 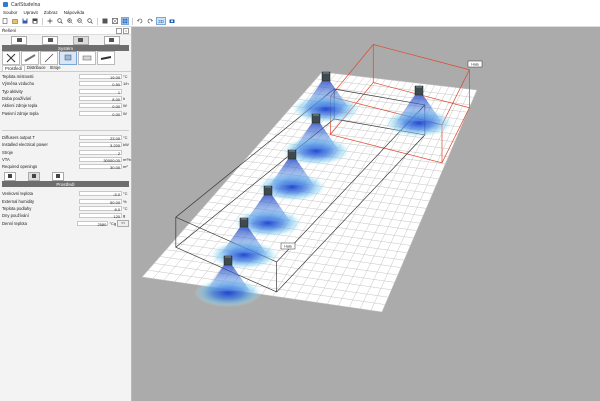 I want to click on new-file-icon, so click(x=5, y=21).